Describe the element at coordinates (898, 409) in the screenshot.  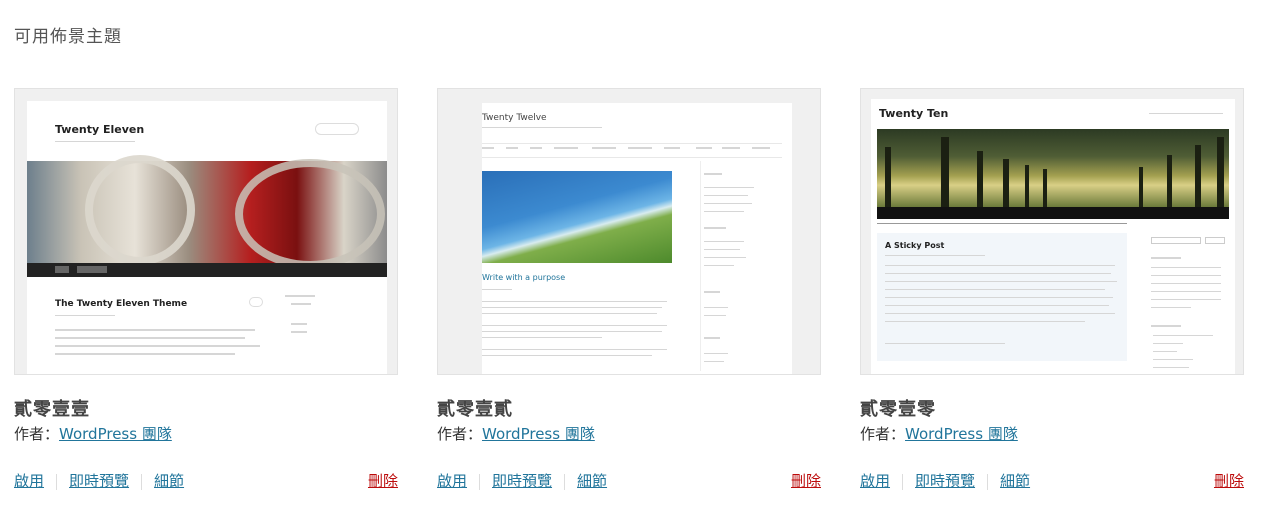
I see `theme-name: 貳零壹零` at that location.